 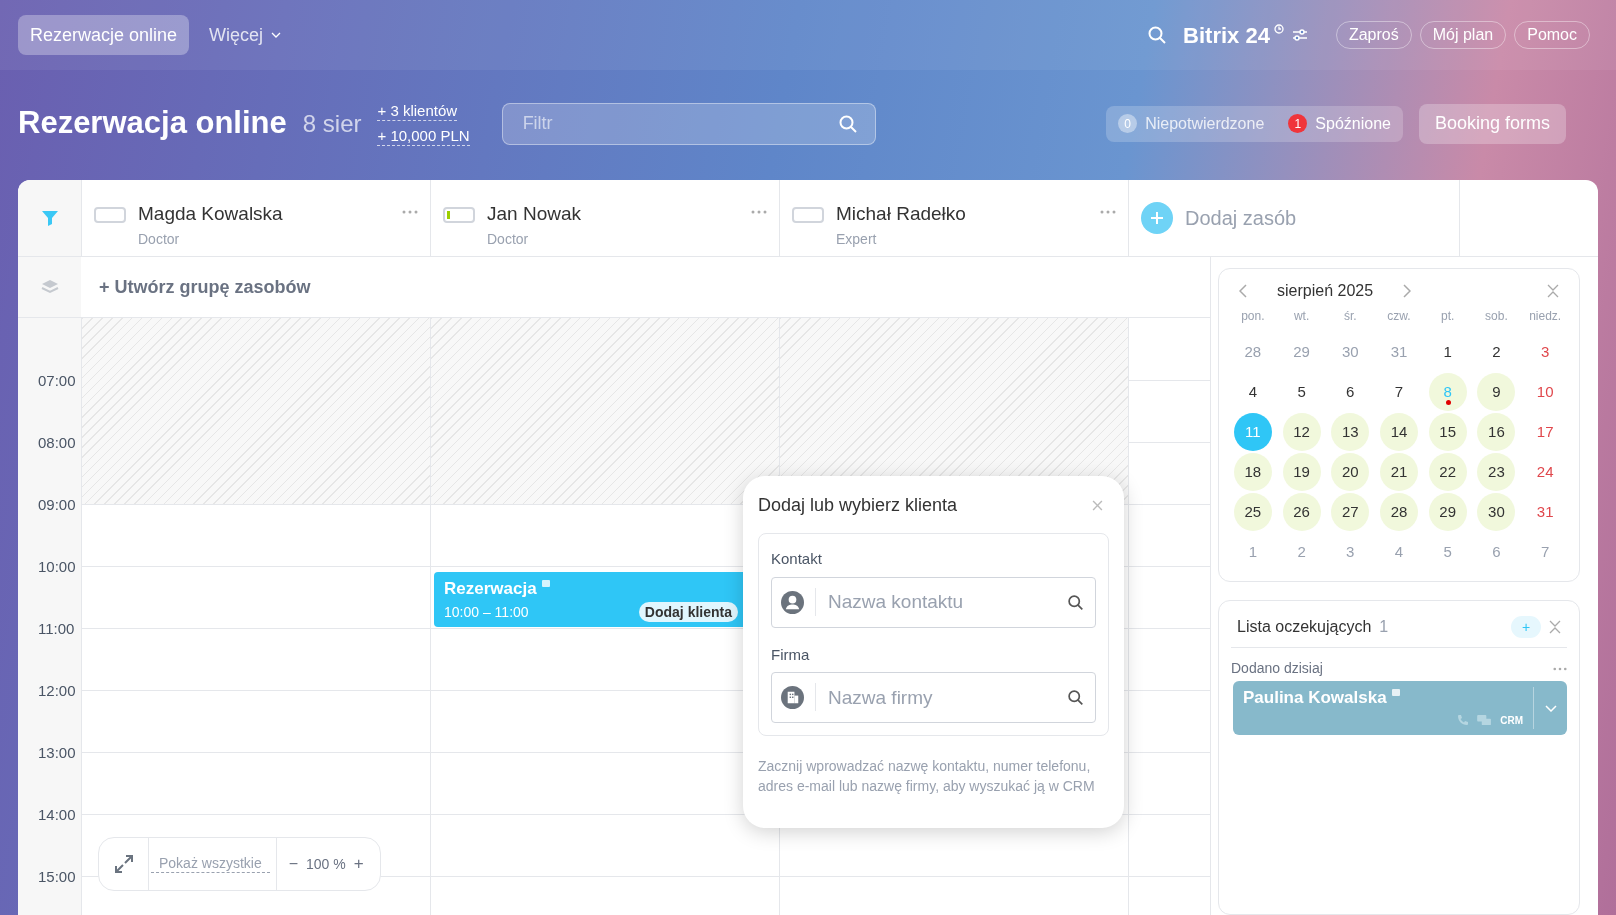 I want to click on hour-label: 08:00, so click(x=57, y=443).